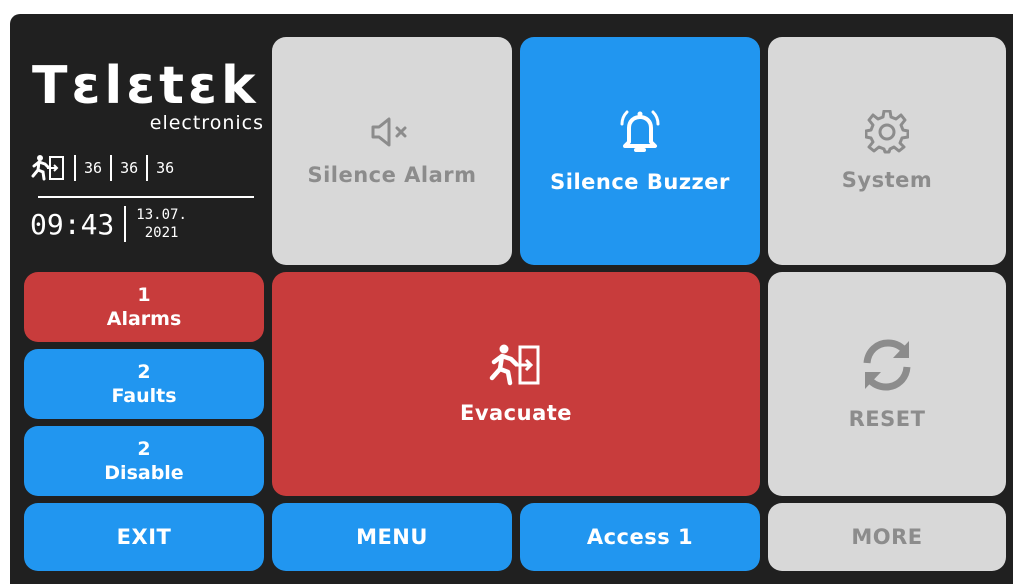 The width and height of the screenshot is (1013, 584). I want to click on faults-count: 2, so click(144, 372).